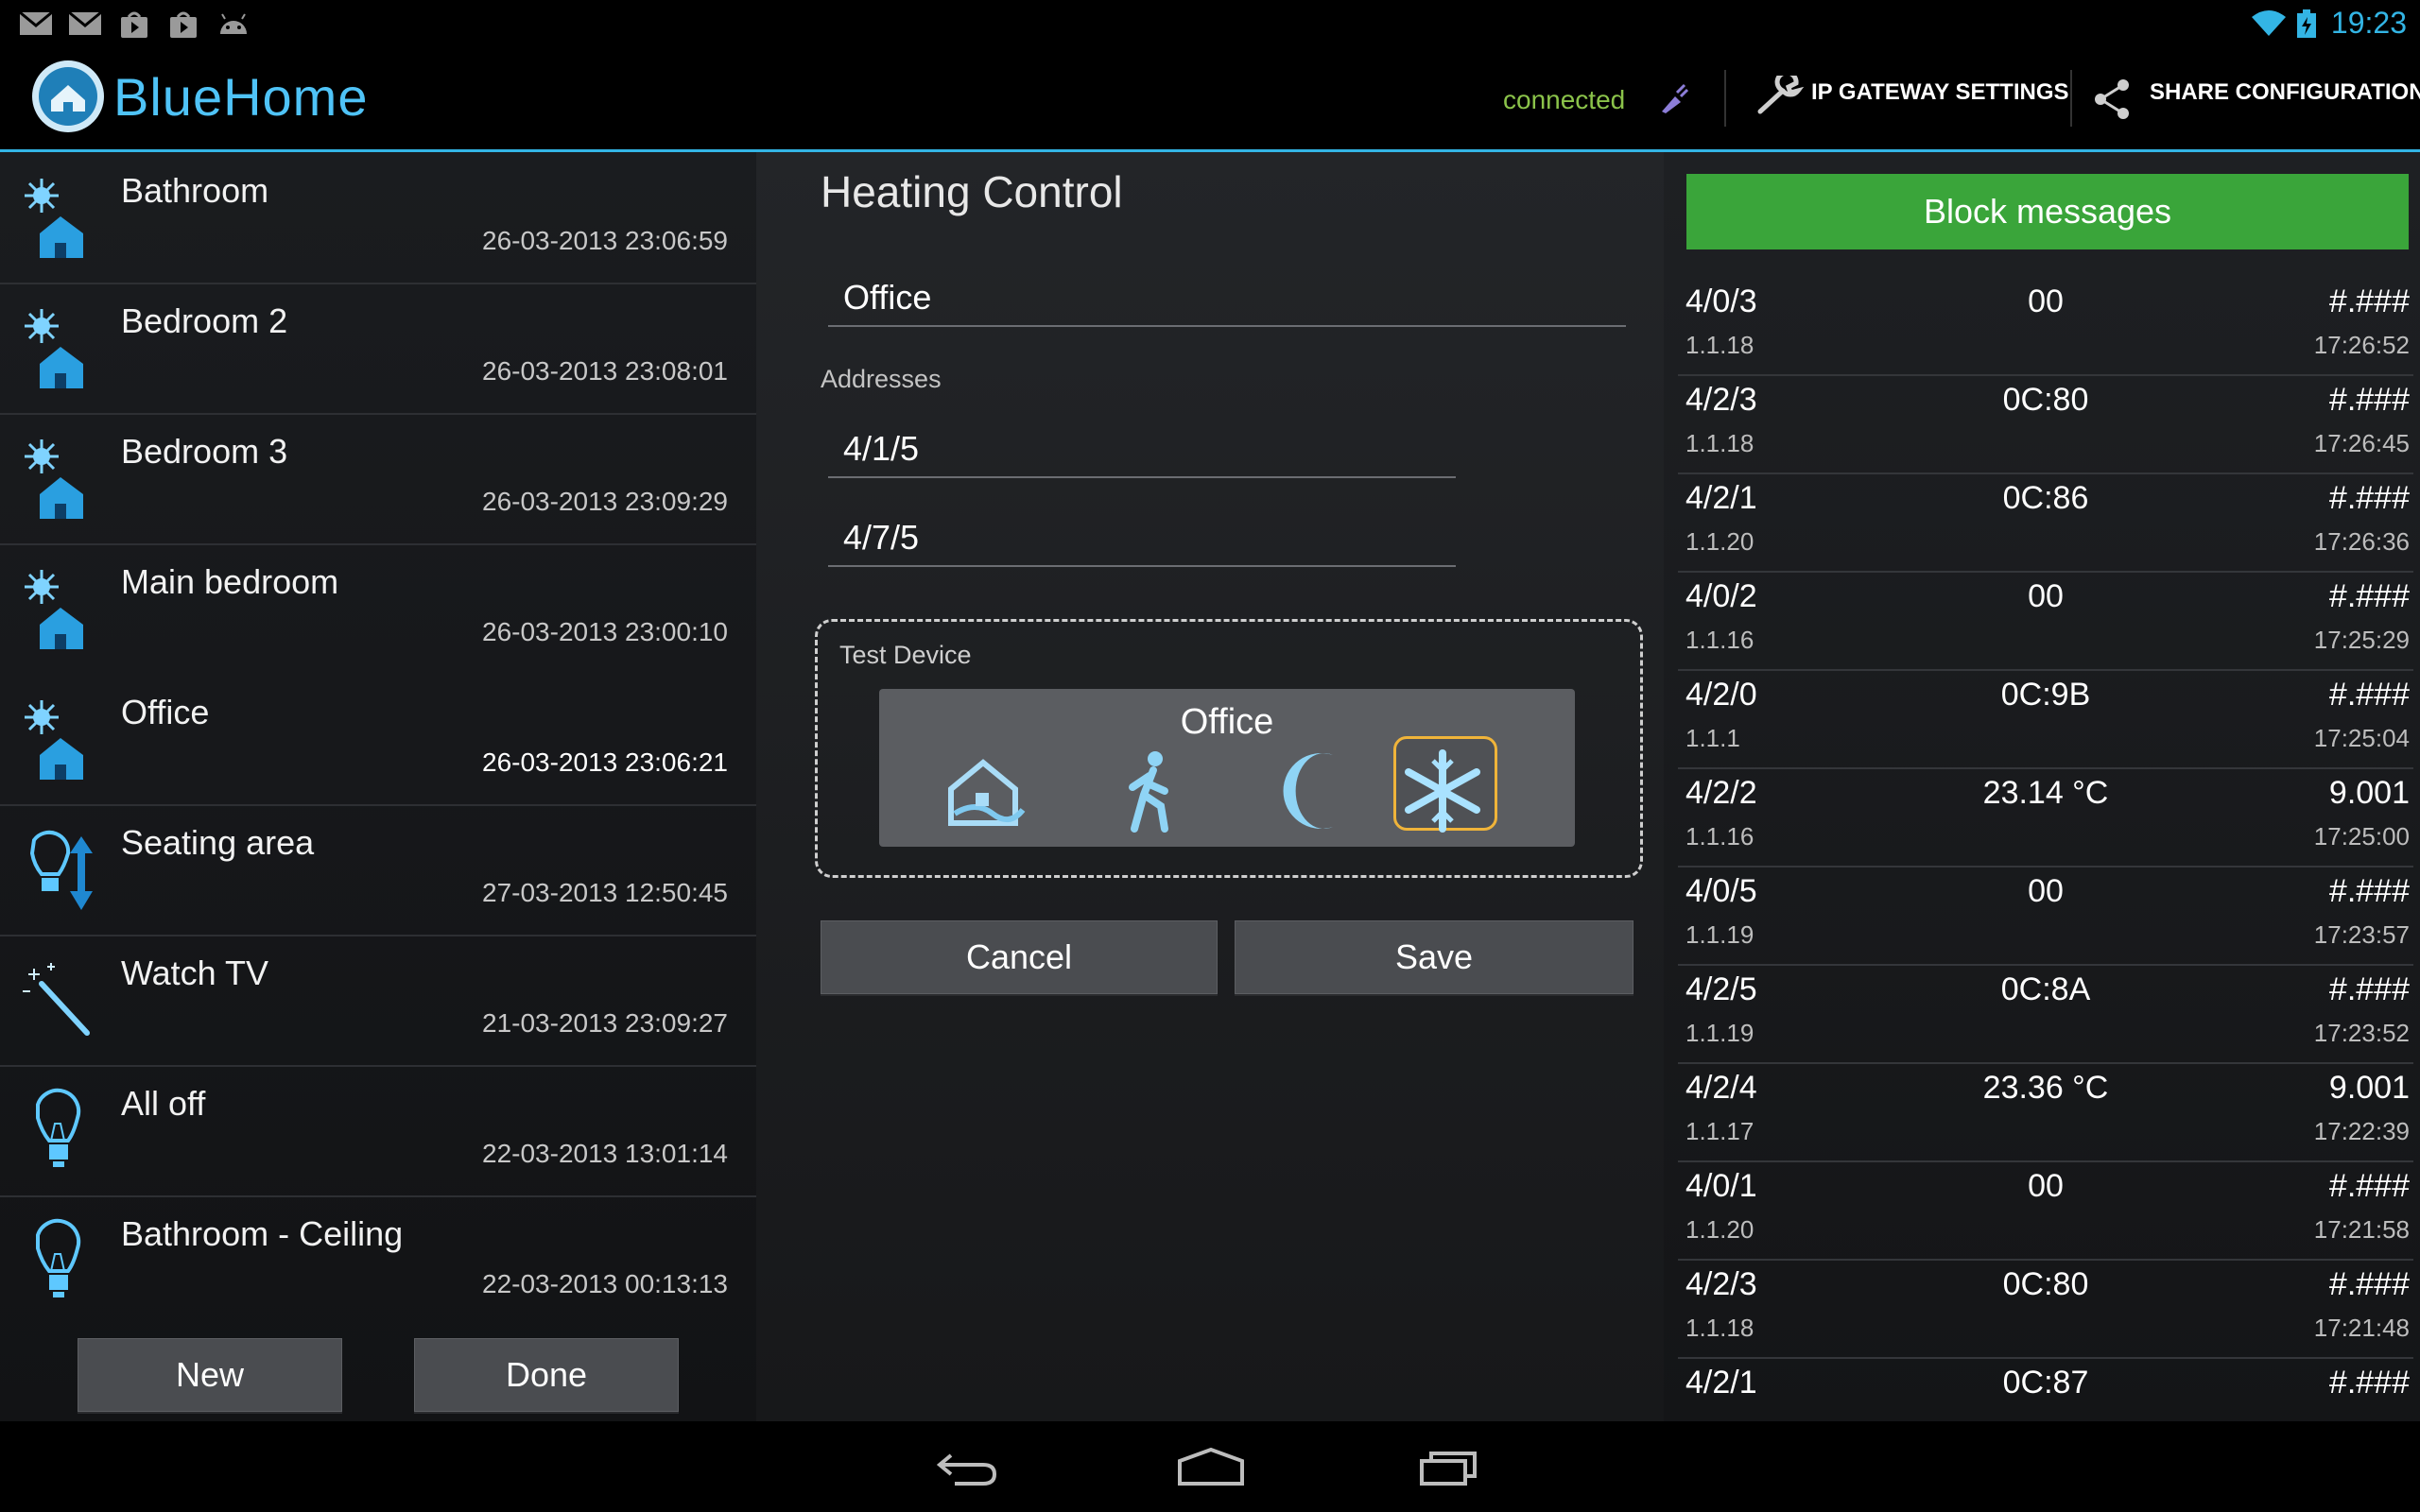 This screenshot has width=2420, height=1512. I want to click on night-moon-icon, so click(1319, 791).